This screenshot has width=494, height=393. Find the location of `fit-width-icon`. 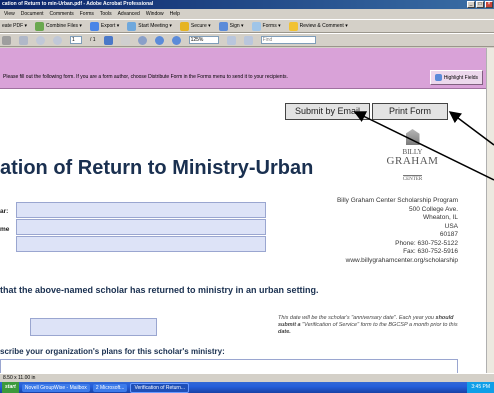

fit-width-icon is located at coordinates (248, 40).